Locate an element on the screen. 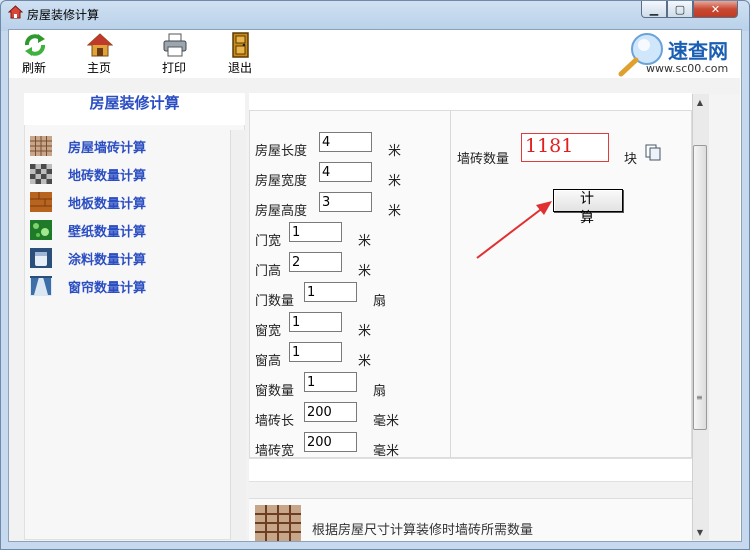  form-divider is located at coordinates (450, 284).